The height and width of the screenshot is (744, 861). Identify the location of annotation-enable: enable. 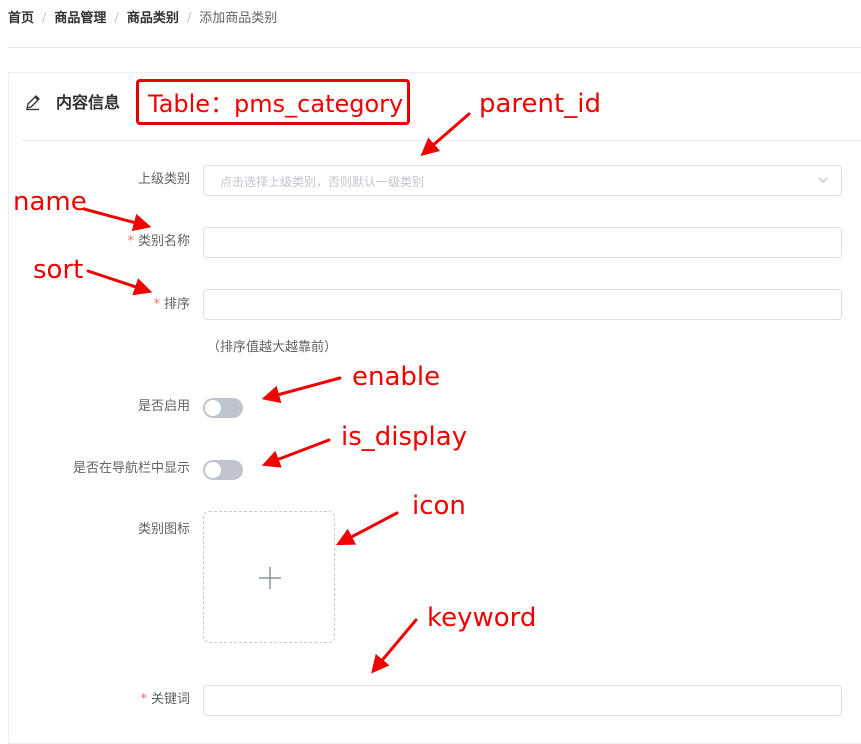
(396, 377).